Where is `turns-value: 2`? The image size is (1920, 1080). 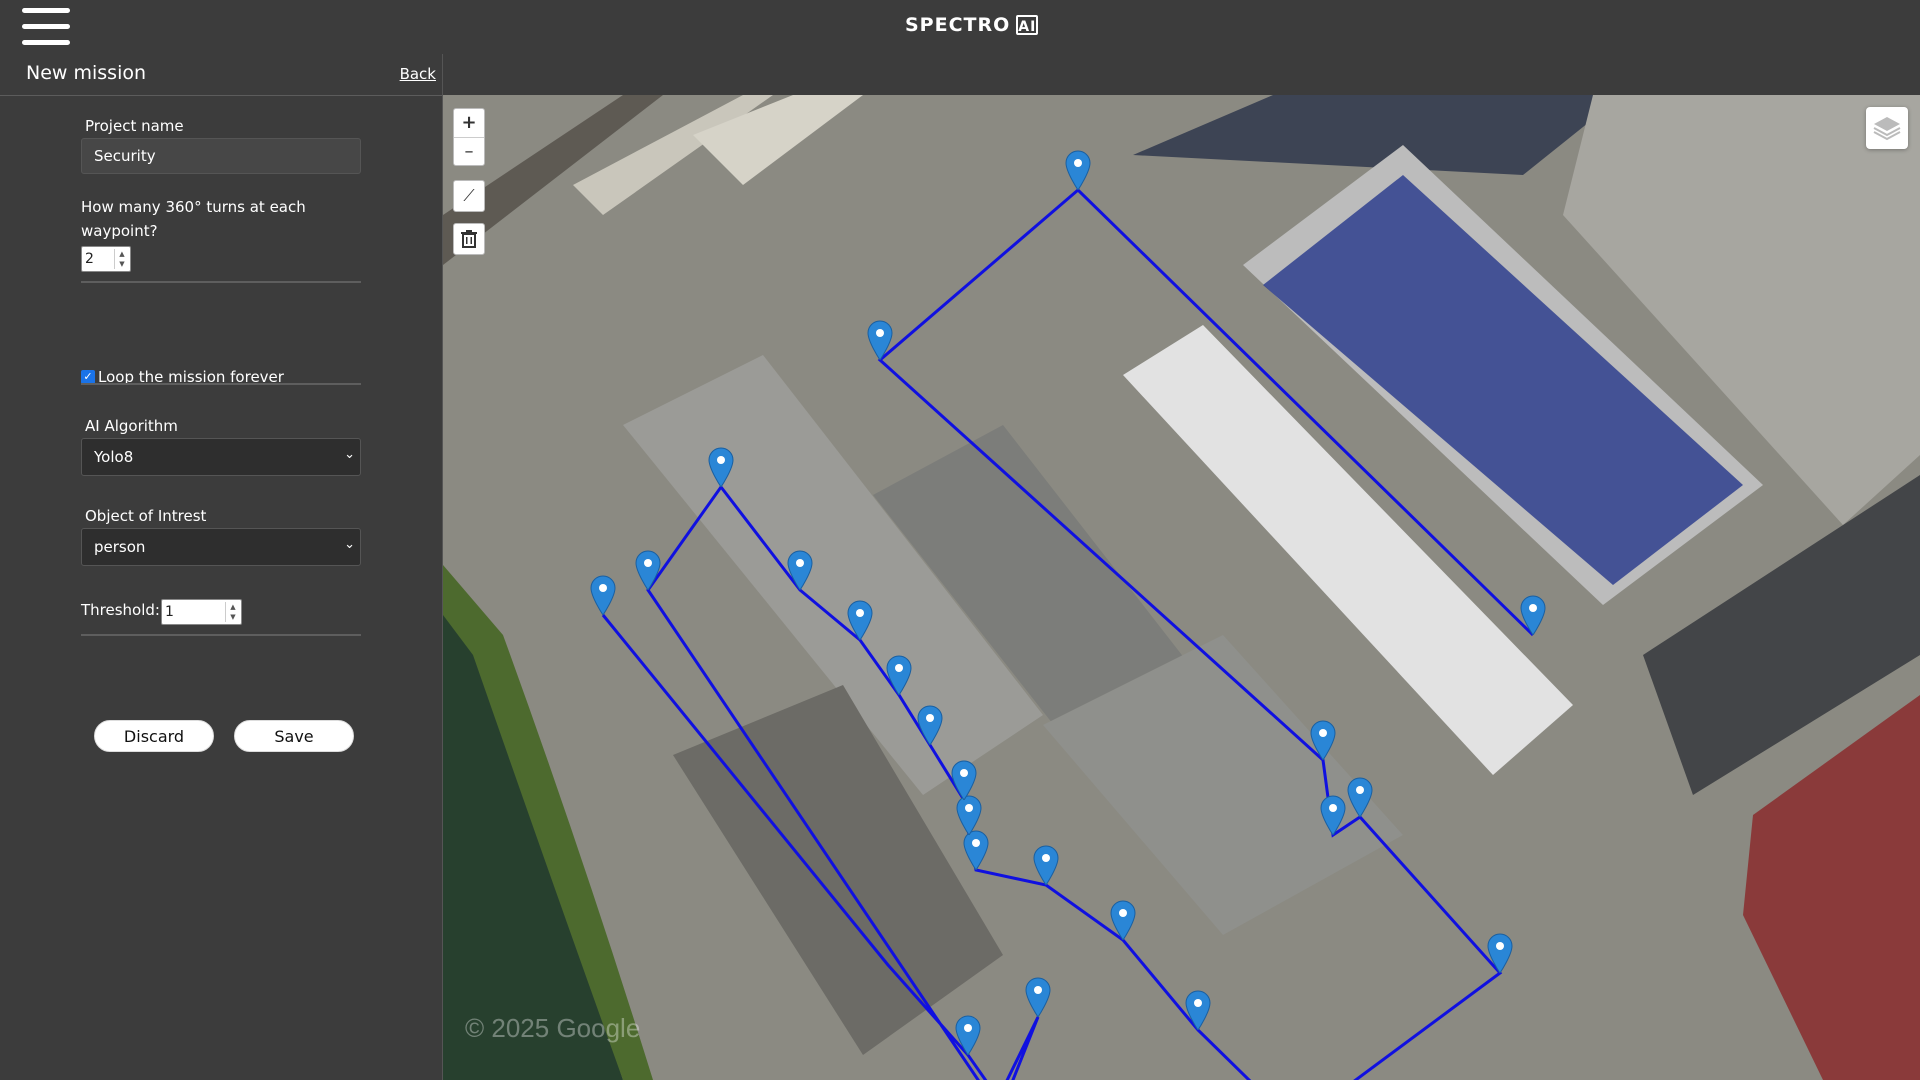
turns-value: 2 is located at coordinates (89, 259).